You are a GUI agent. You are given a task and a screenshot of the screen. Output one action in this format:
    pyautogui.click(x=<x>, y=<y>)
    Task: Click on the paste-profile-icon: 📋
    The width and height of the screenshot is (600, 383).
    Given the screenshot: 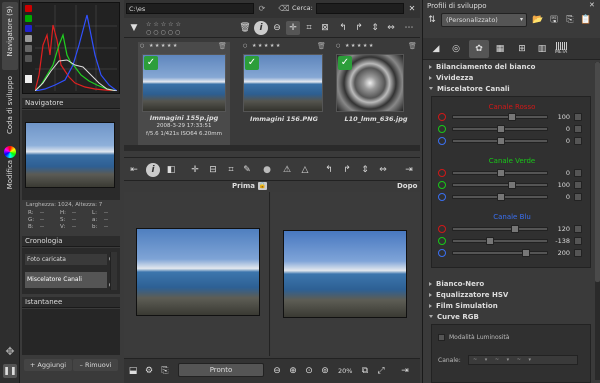 What is the action you would take?
    pyautogui.click(x=586, y=20)
    